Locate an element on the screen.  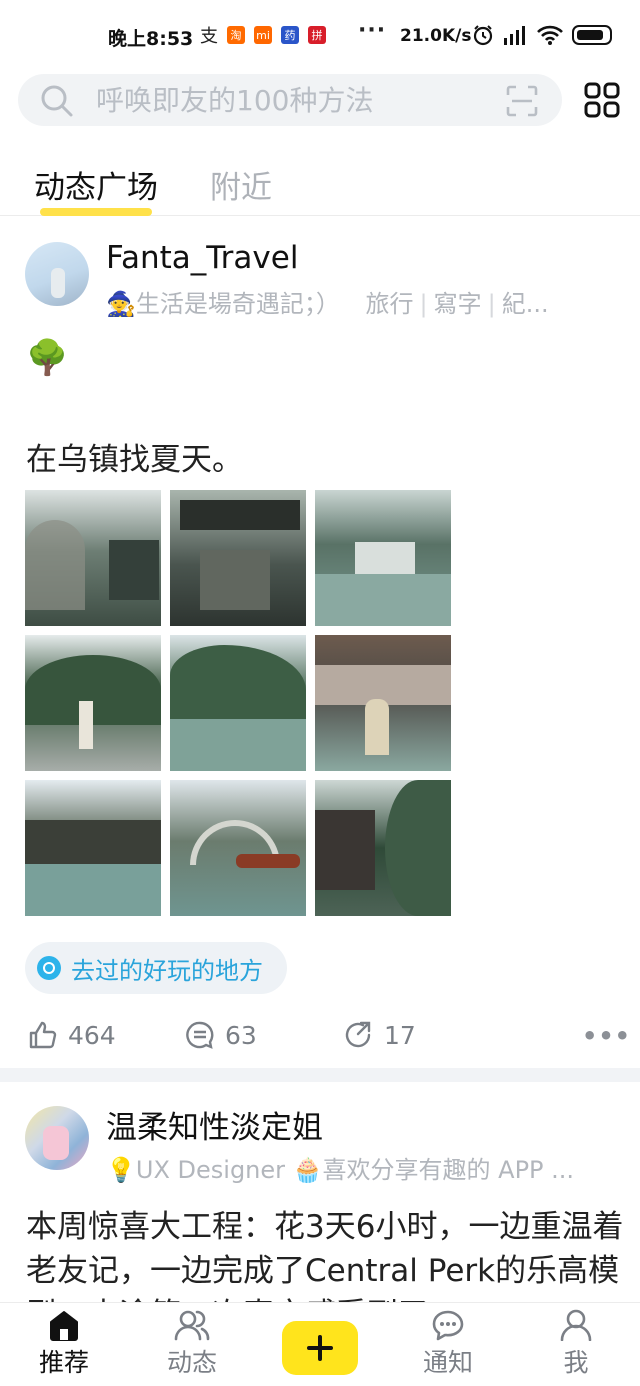
share-count: 17 is located at coordinates (400, 1035).